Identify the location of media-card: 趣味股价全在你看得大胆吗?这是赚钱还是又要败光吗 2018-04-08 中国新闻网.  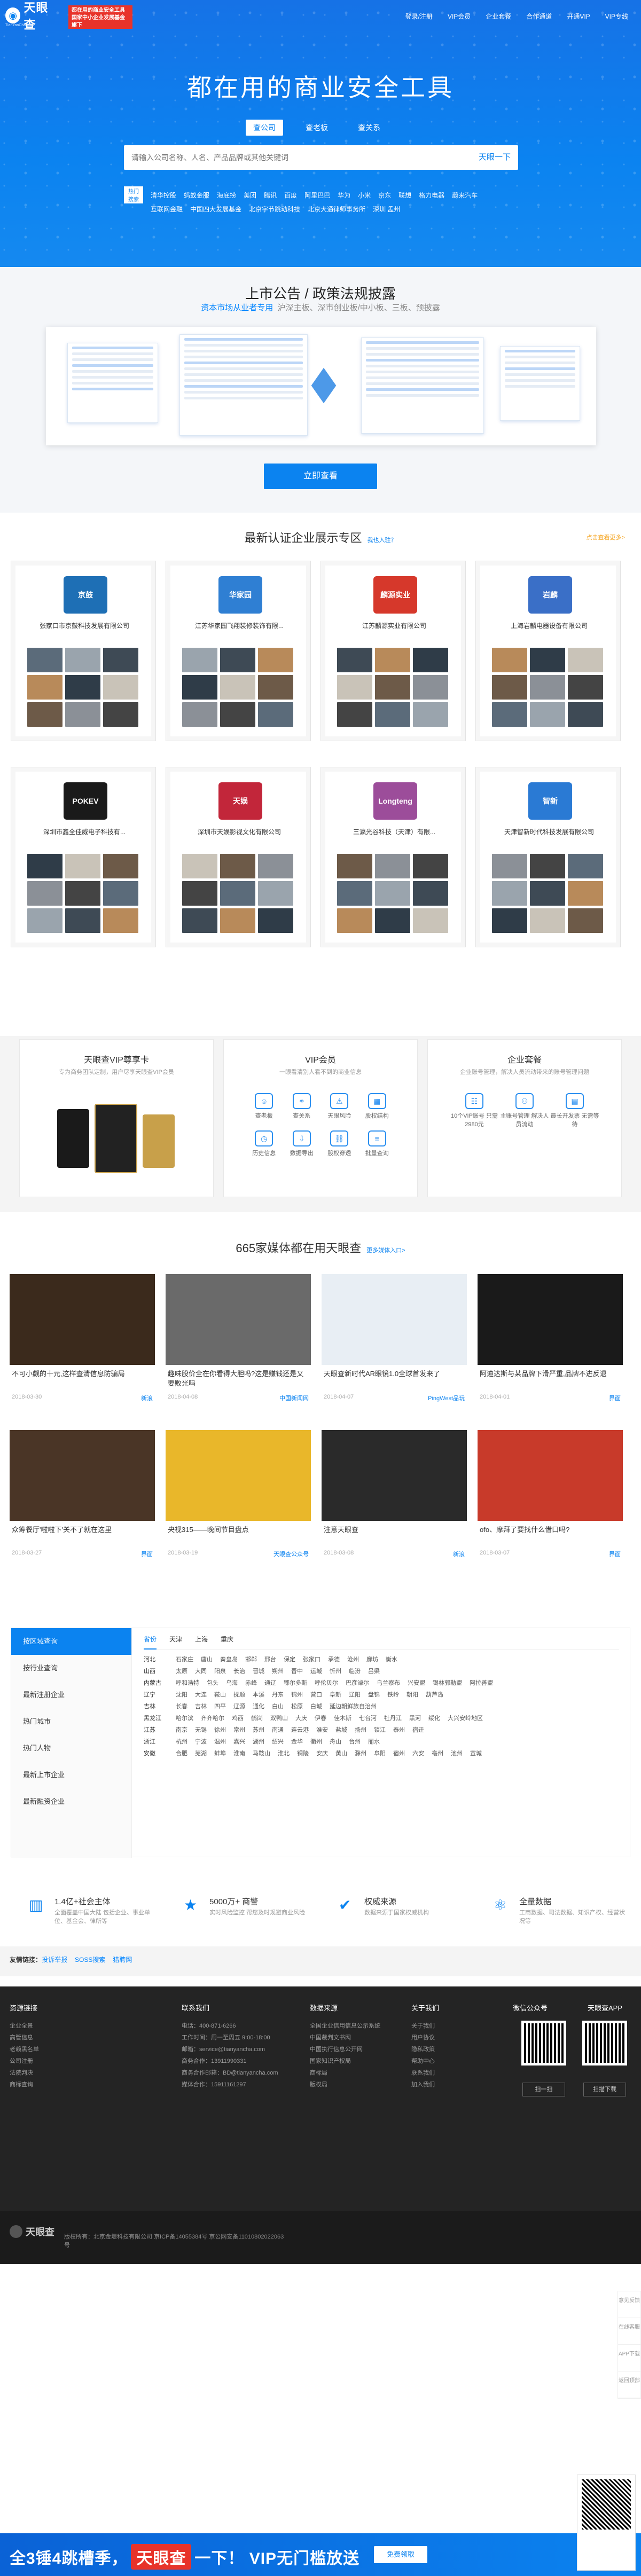
(238, 1346).